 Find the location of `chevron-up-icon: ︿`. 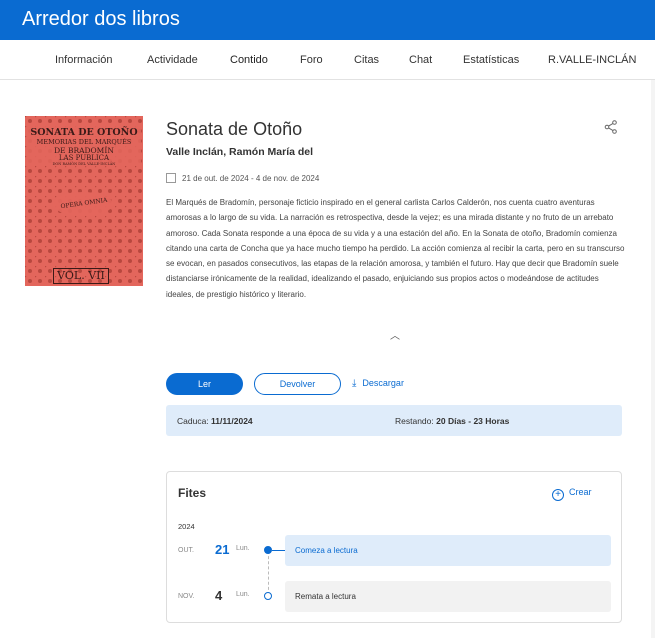

chevron-up-icon: ︿ is located at coordinates (395, 334).